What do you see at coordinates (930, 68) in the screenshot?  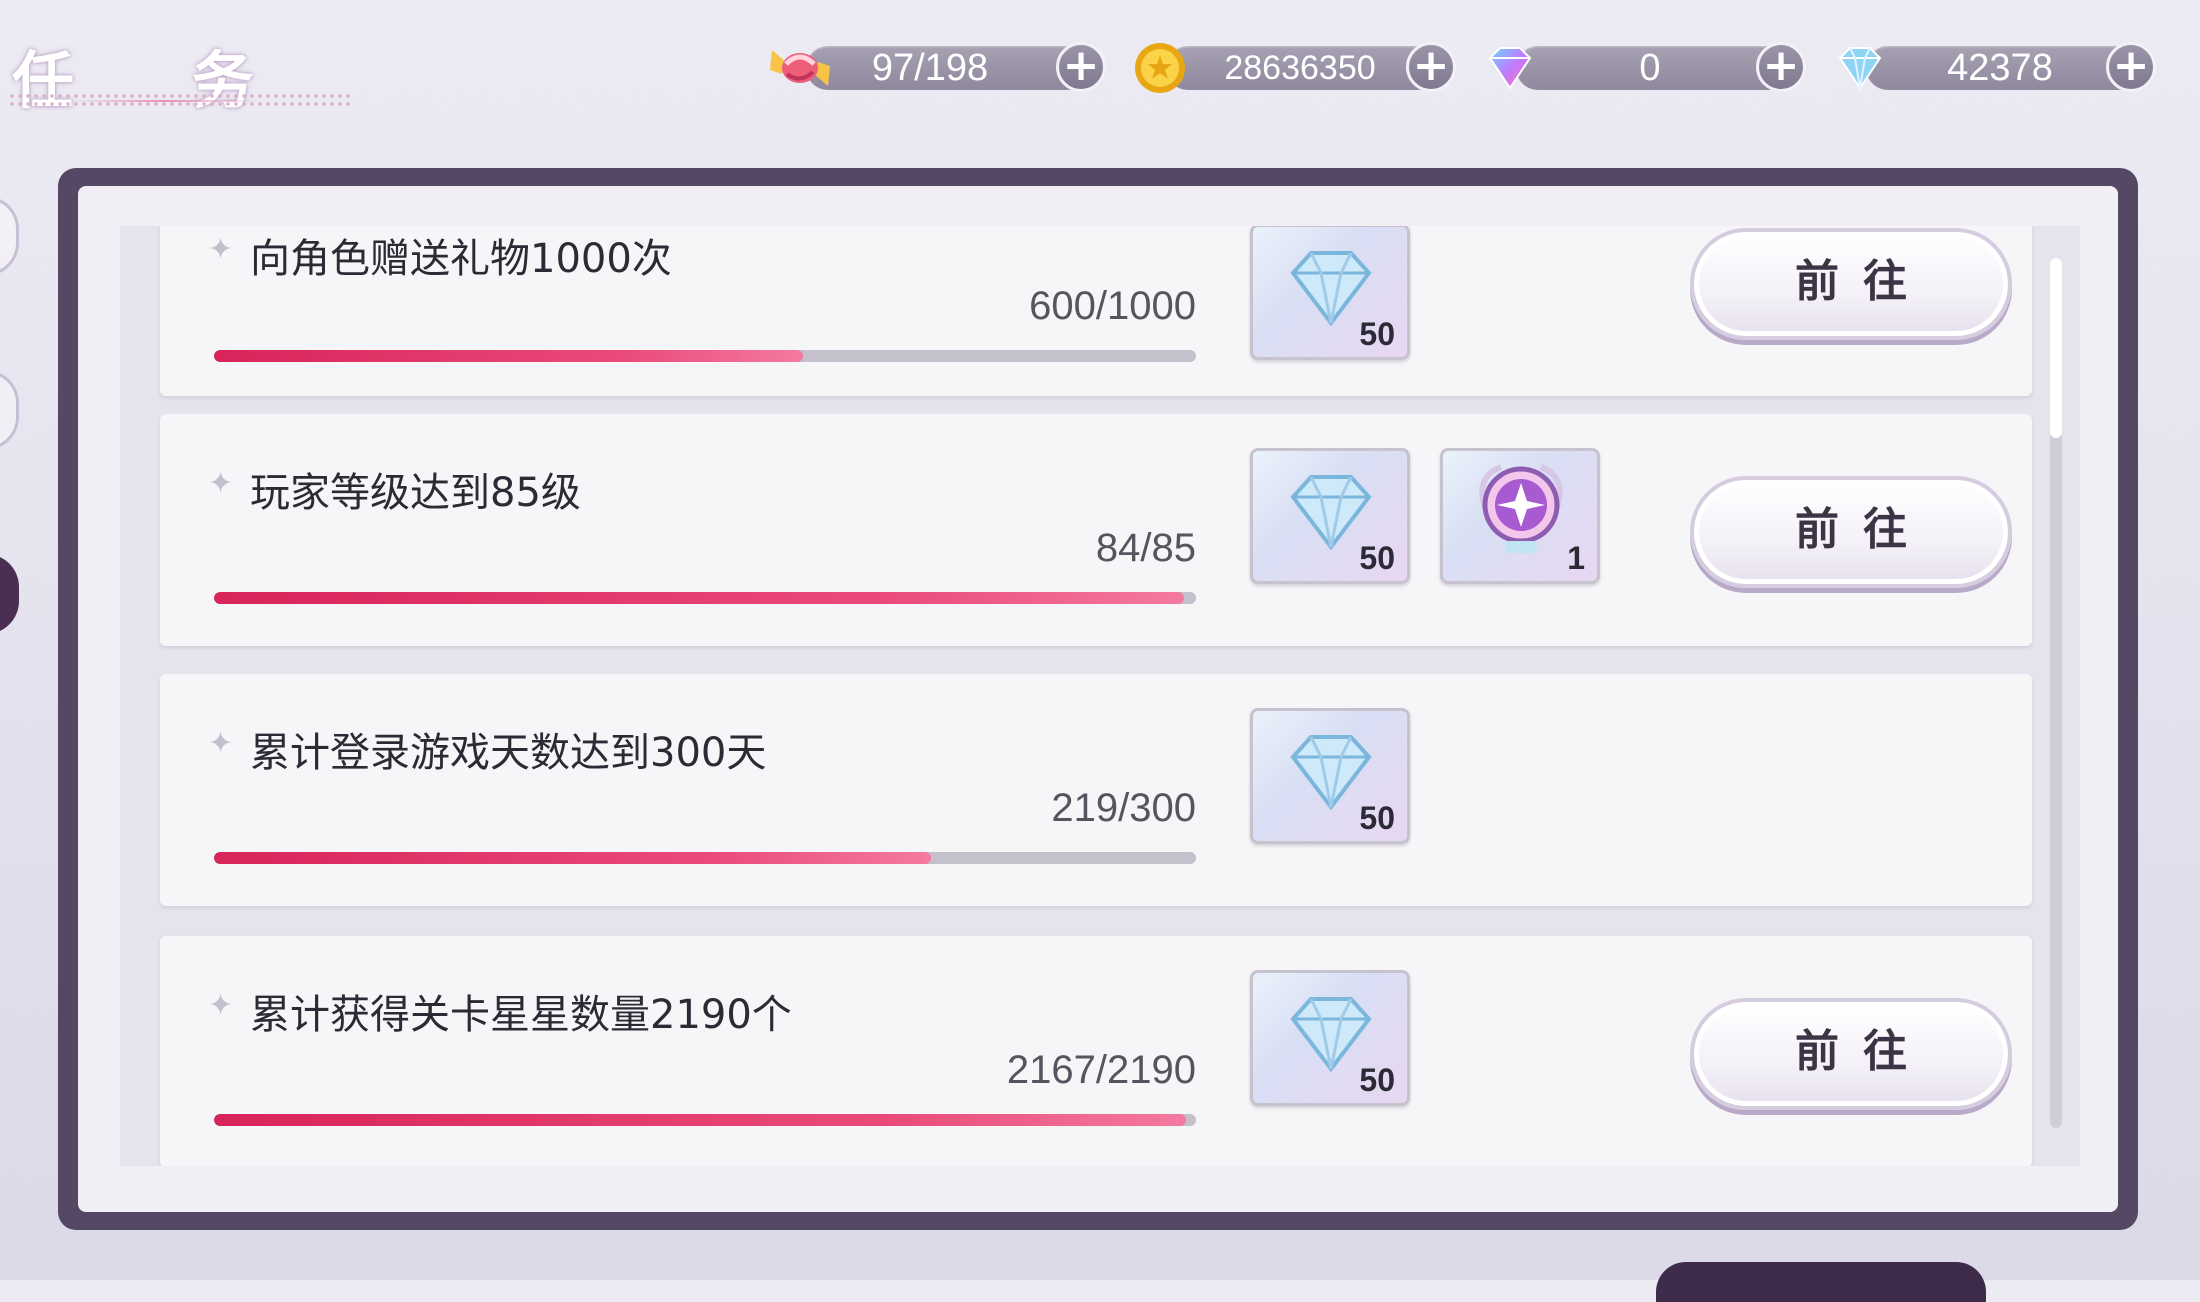 I see `candy-value: 97/198` at bounding box center [930, 68].